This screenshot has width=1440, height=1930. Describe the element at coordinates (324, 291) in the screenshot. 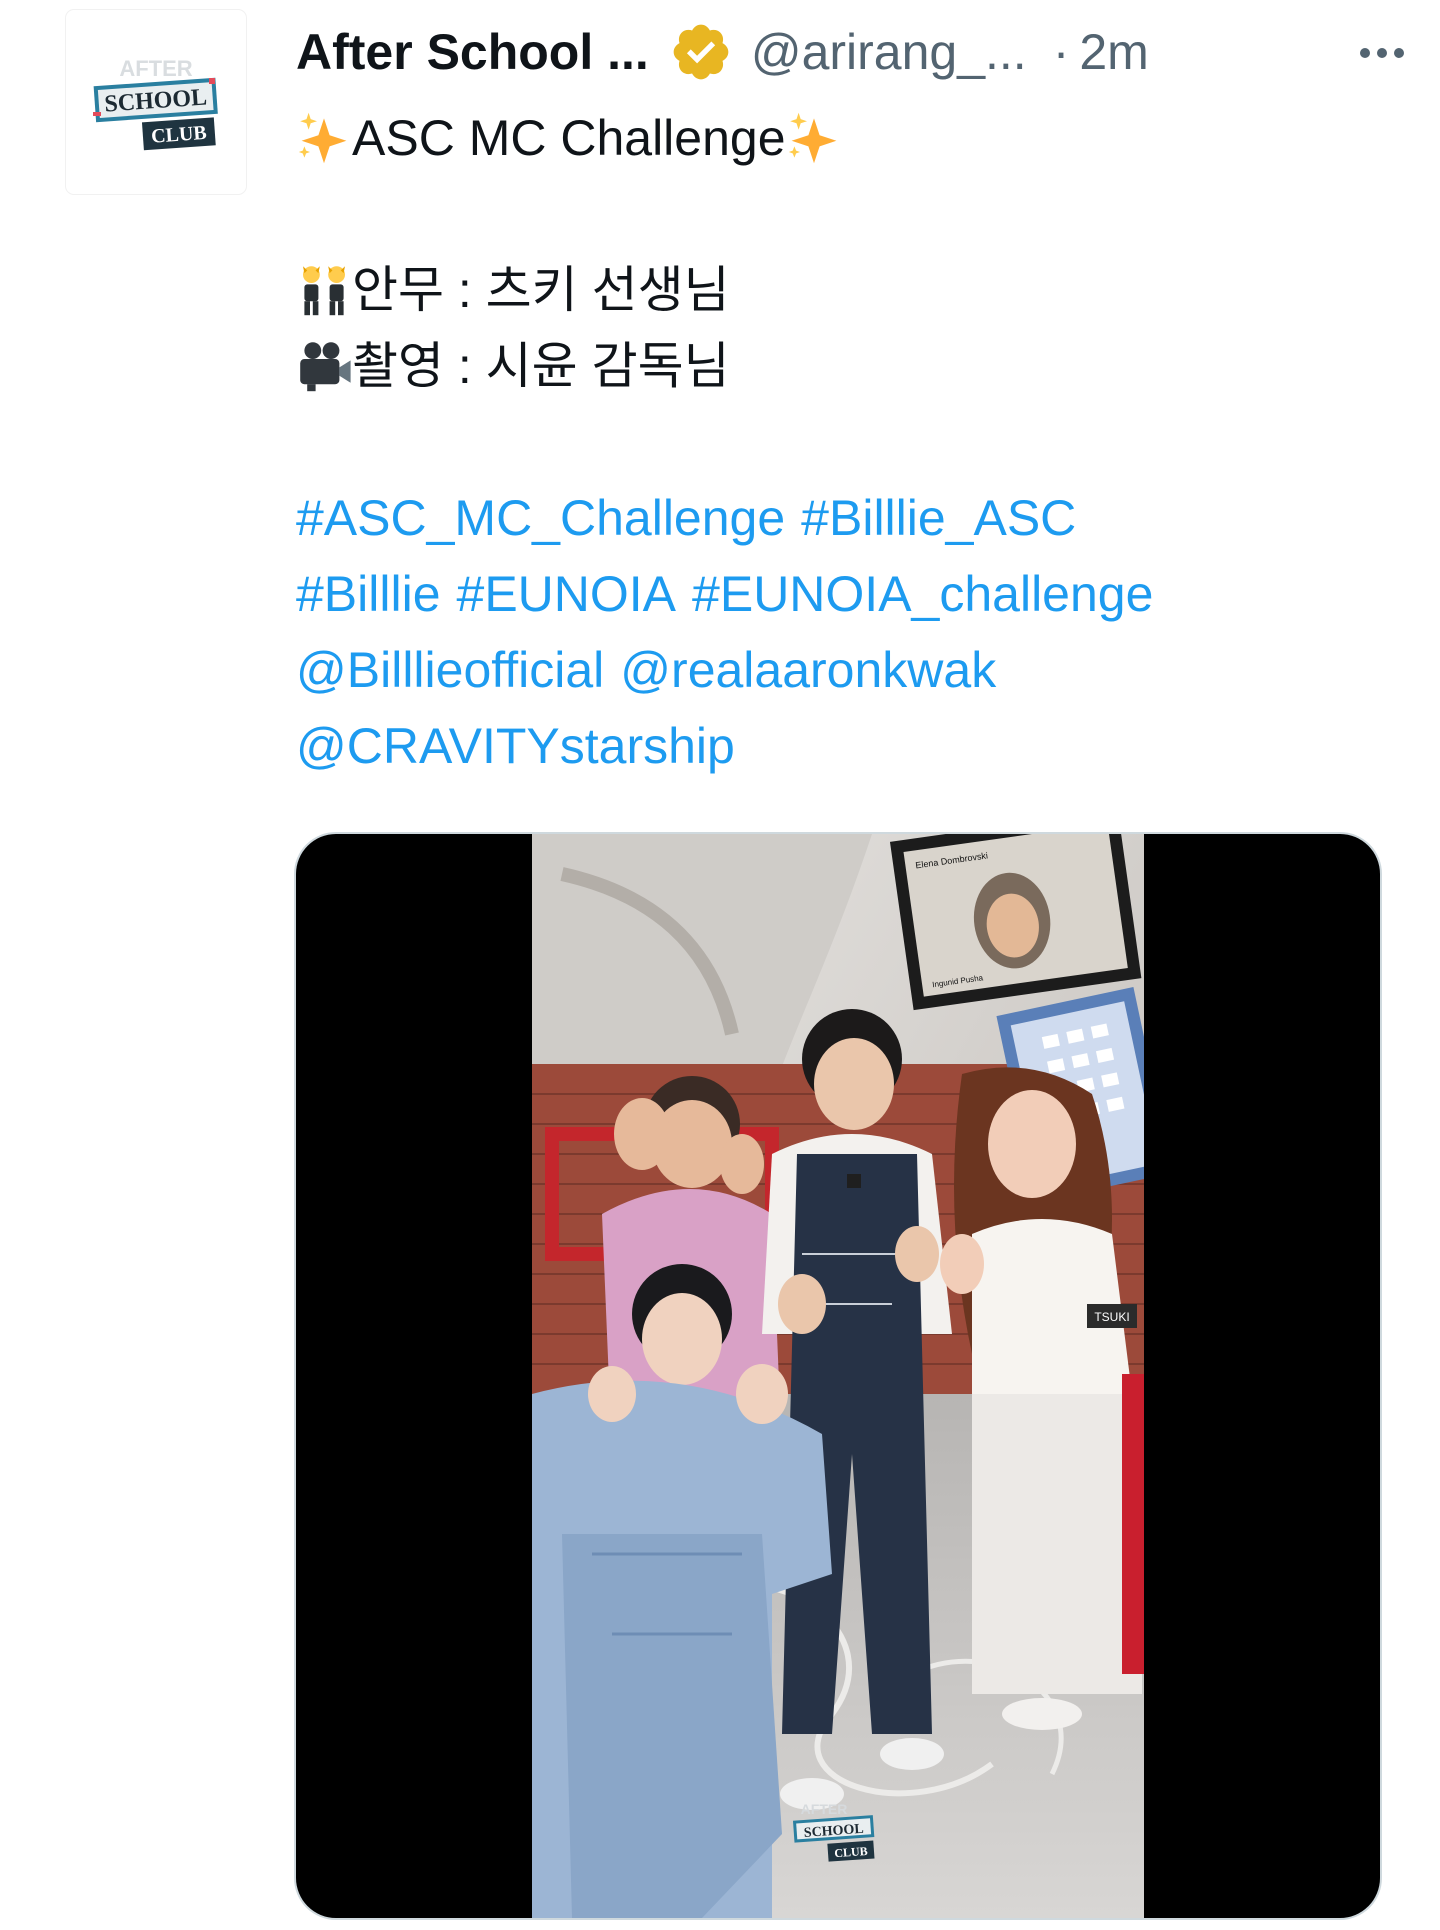

I see `dancers-icon` at that location.